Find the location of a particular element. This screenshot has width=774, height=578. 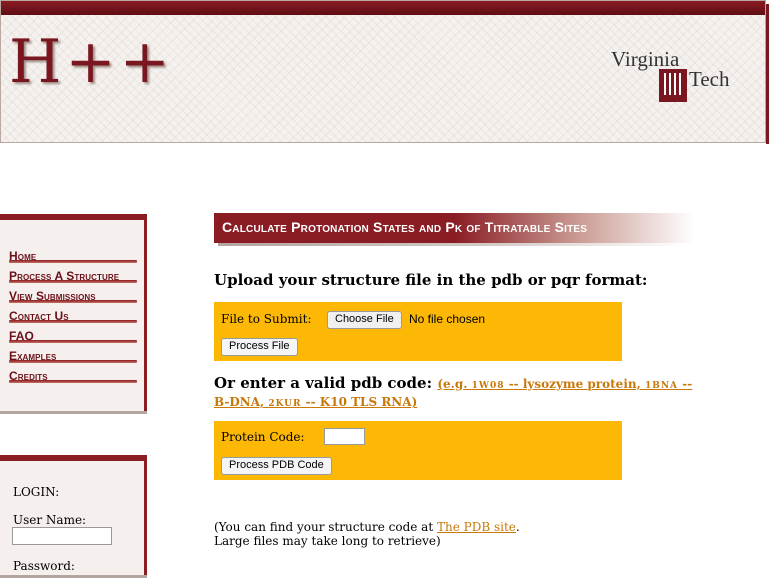

pdb-code-form: Protein Code: Process PDB Code is located at coordinates (418, 450).